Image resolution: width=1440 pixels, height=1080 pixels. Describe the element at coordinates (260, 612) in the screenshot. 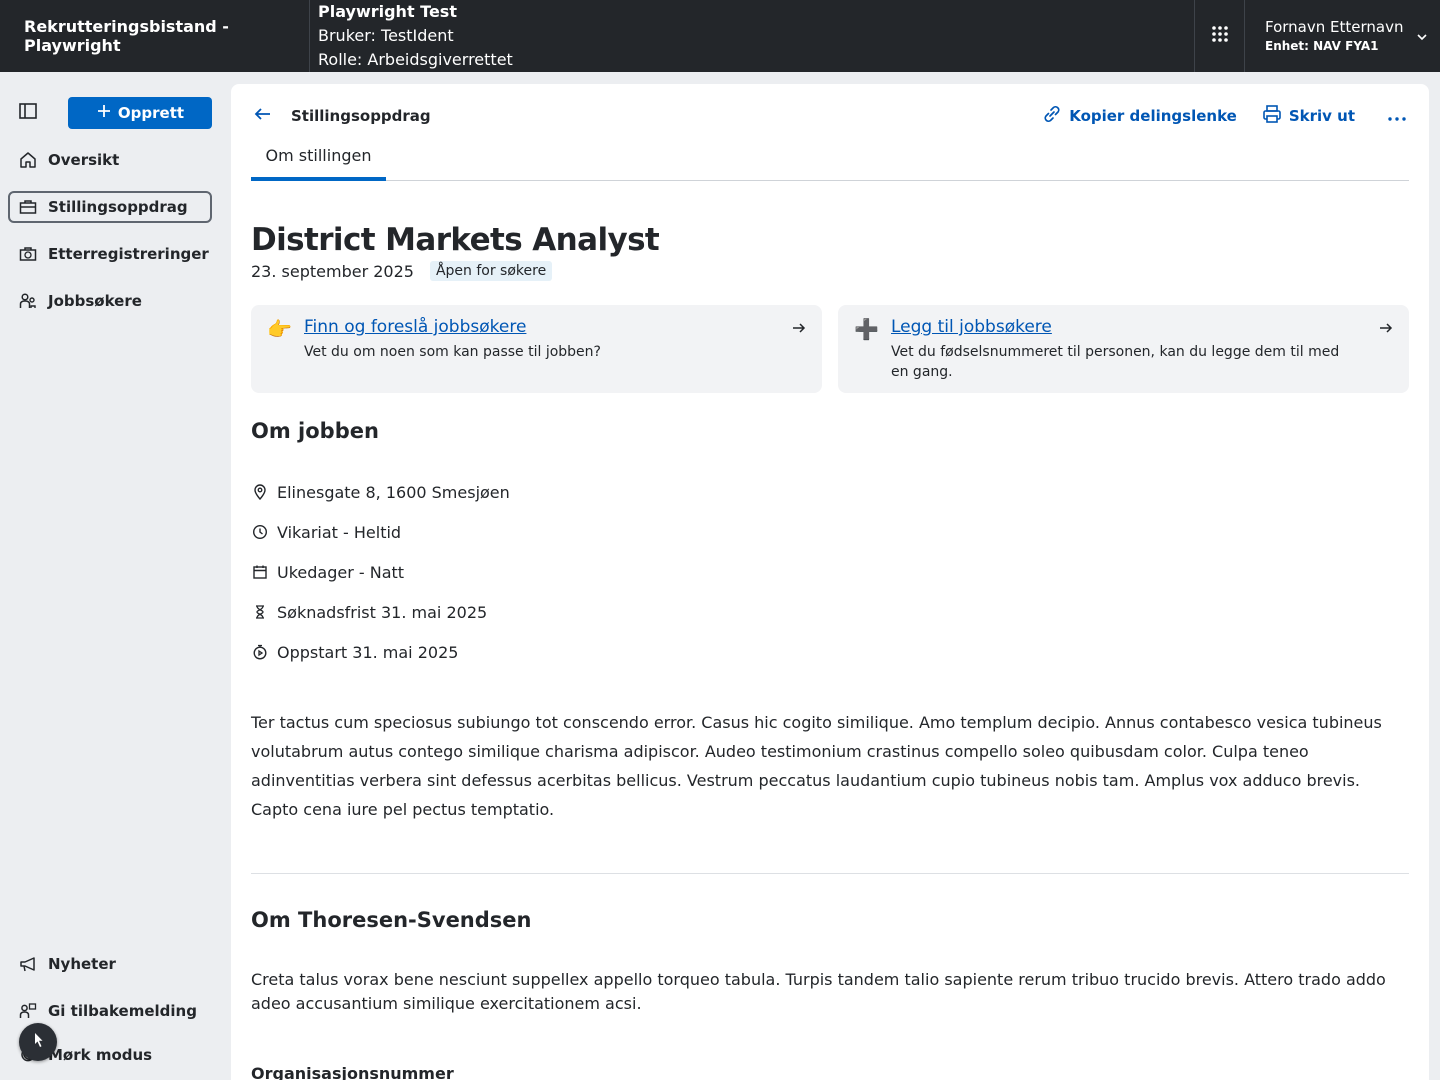

I see `hourglass-icon` at that location.